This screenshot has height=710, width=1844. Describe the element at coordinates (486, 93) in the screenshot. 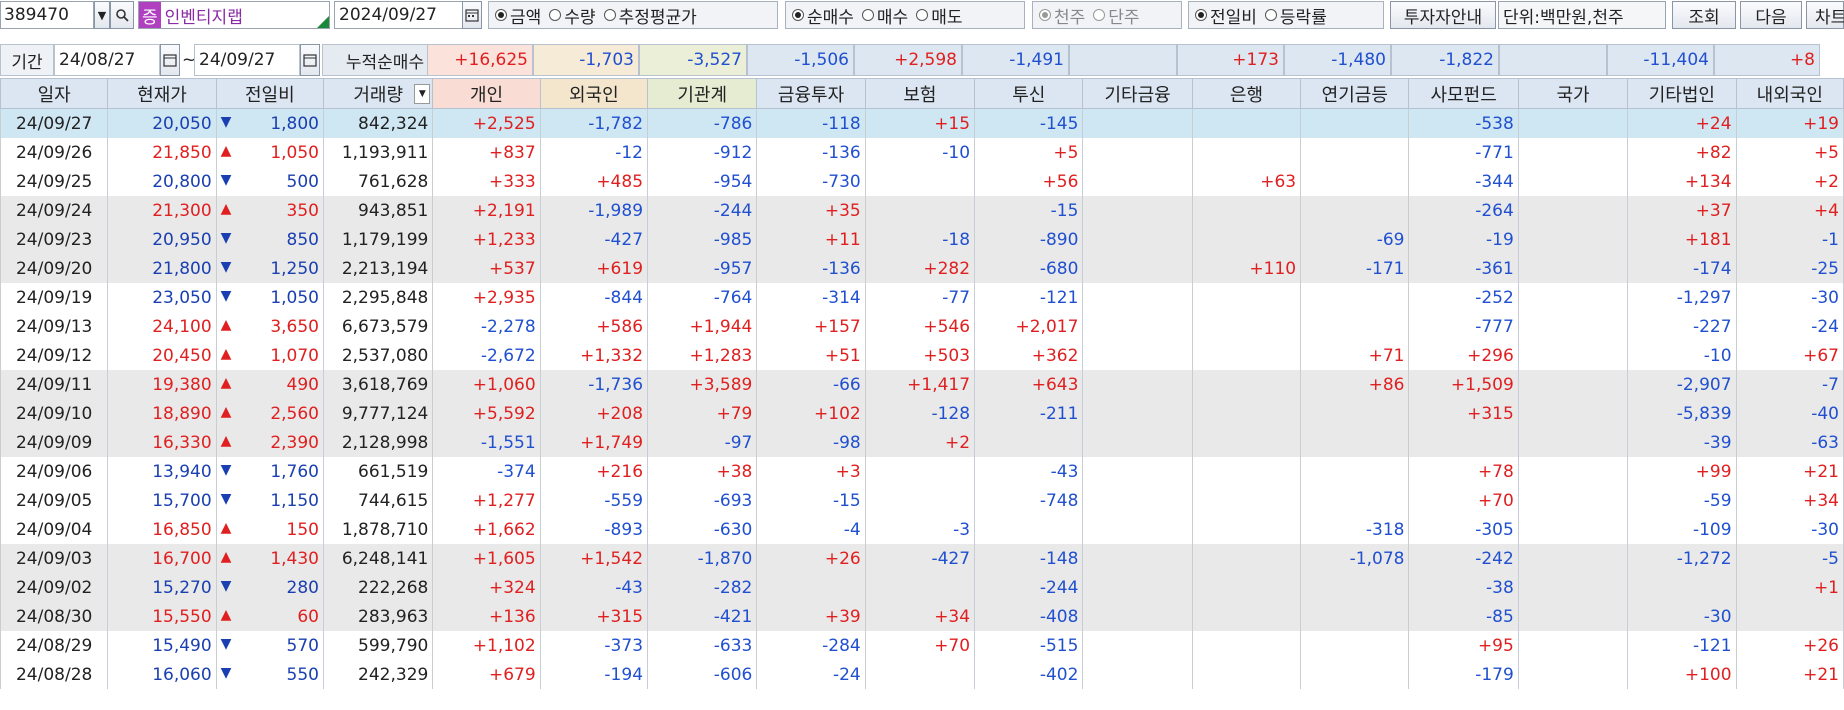

I see `column-header: 개인` at that location.